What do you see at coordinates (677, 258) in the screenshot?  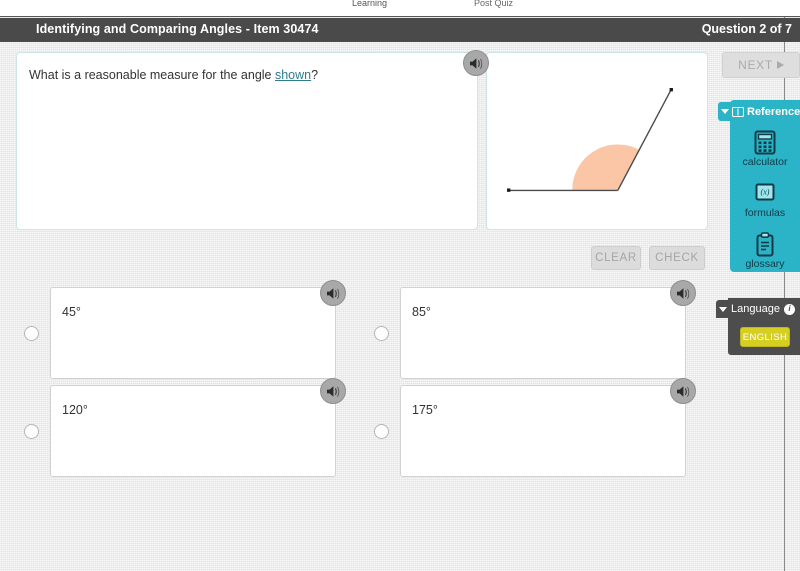 I see `check-button: CHECK` at bounding box center [677, 258].